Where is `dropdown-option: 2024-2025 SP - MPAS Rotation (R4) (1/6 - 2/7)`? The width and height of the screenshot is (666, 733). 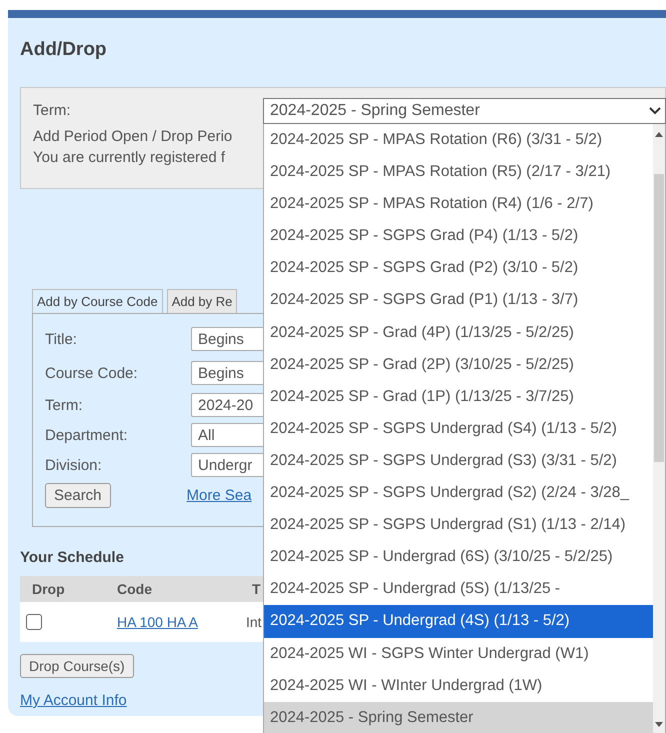 dropdown-option: 2024-2025 SP - MPAS Rotation (R4) (1/6 - 2/7) is located at coordinates (458, 204).